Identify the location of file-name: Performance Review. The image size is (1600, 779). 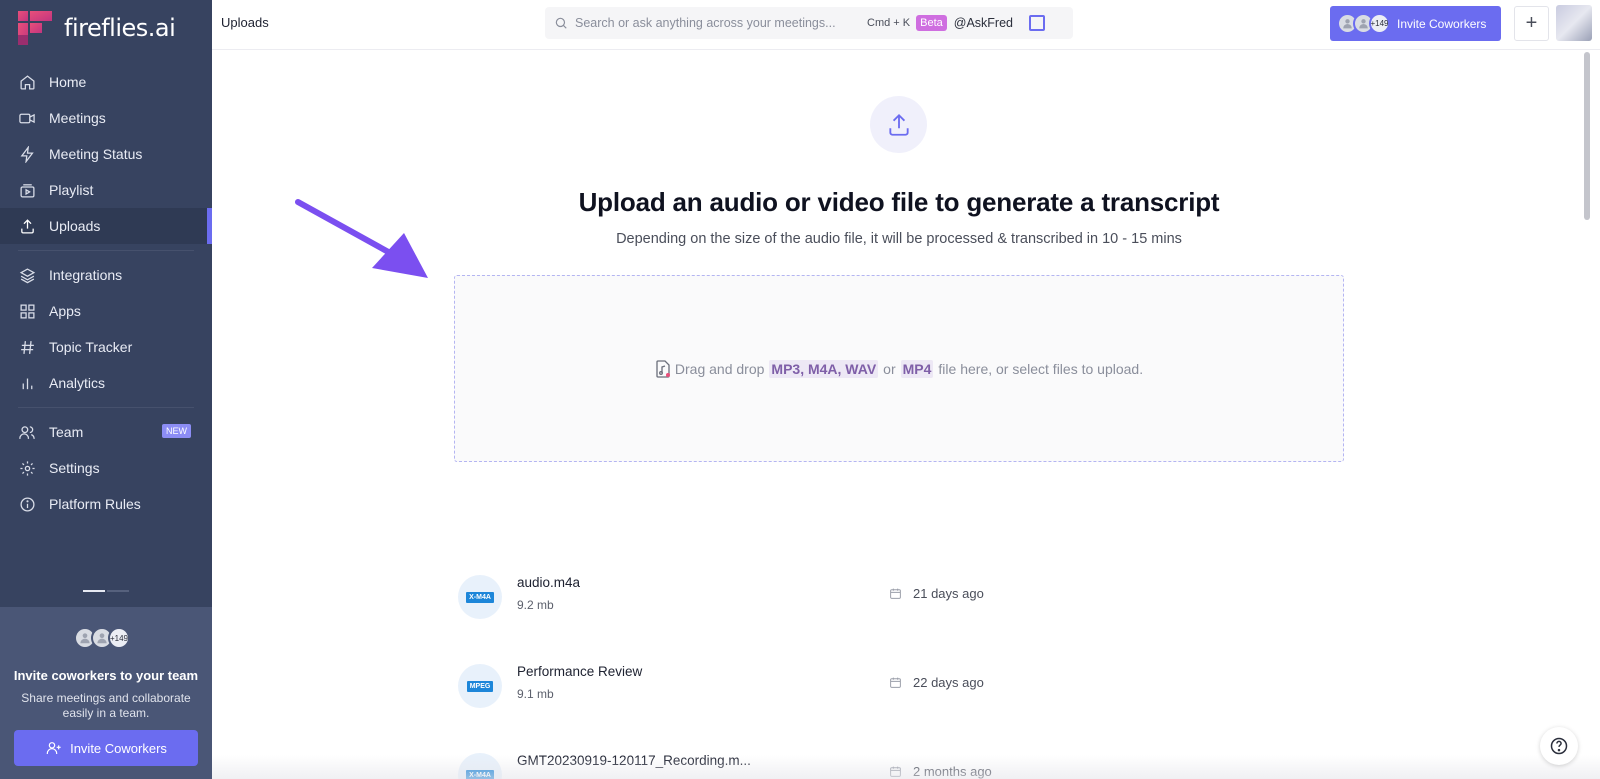
(579, 671).